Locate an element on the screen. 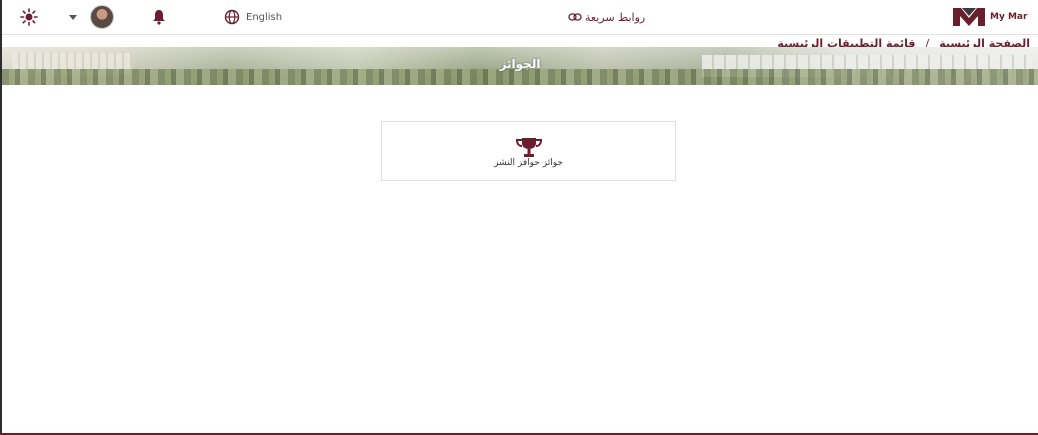 The width and height of the screenshot is (1038, 435). logo-mark is located at coordinates (969, 17).